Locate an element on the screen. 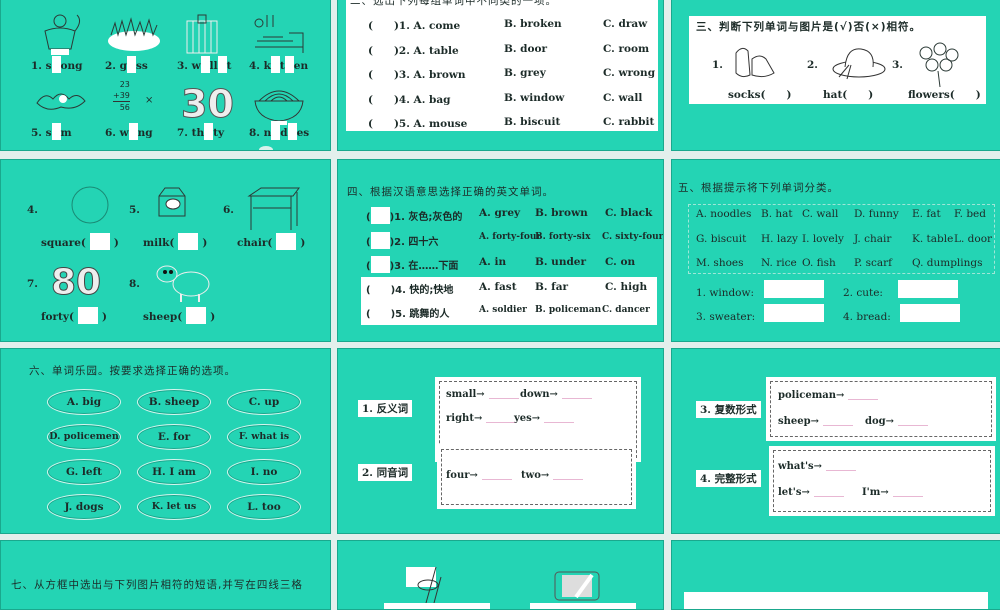  word-part: en is located at coordinates (301, 66).